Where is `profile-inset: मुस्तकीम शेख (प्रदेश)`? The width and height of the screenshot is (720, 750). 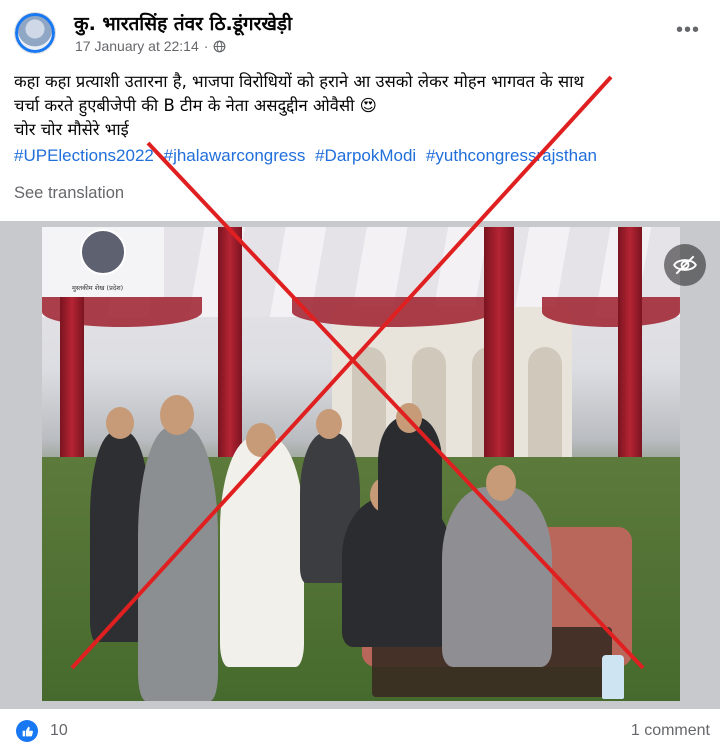
profile-inset: मुस्तकीम शेख (प्रदेश) is located at coordinates (103, 262).